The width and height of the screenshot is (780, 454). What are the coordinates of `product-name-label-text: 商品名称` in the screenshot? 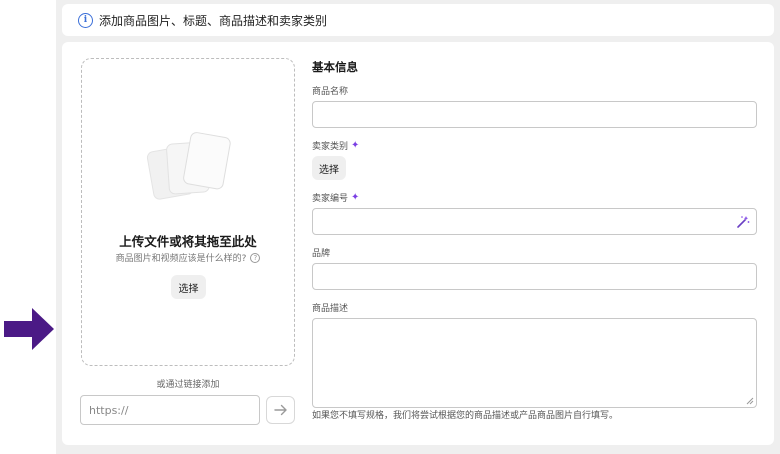 It's located at (330, 92).